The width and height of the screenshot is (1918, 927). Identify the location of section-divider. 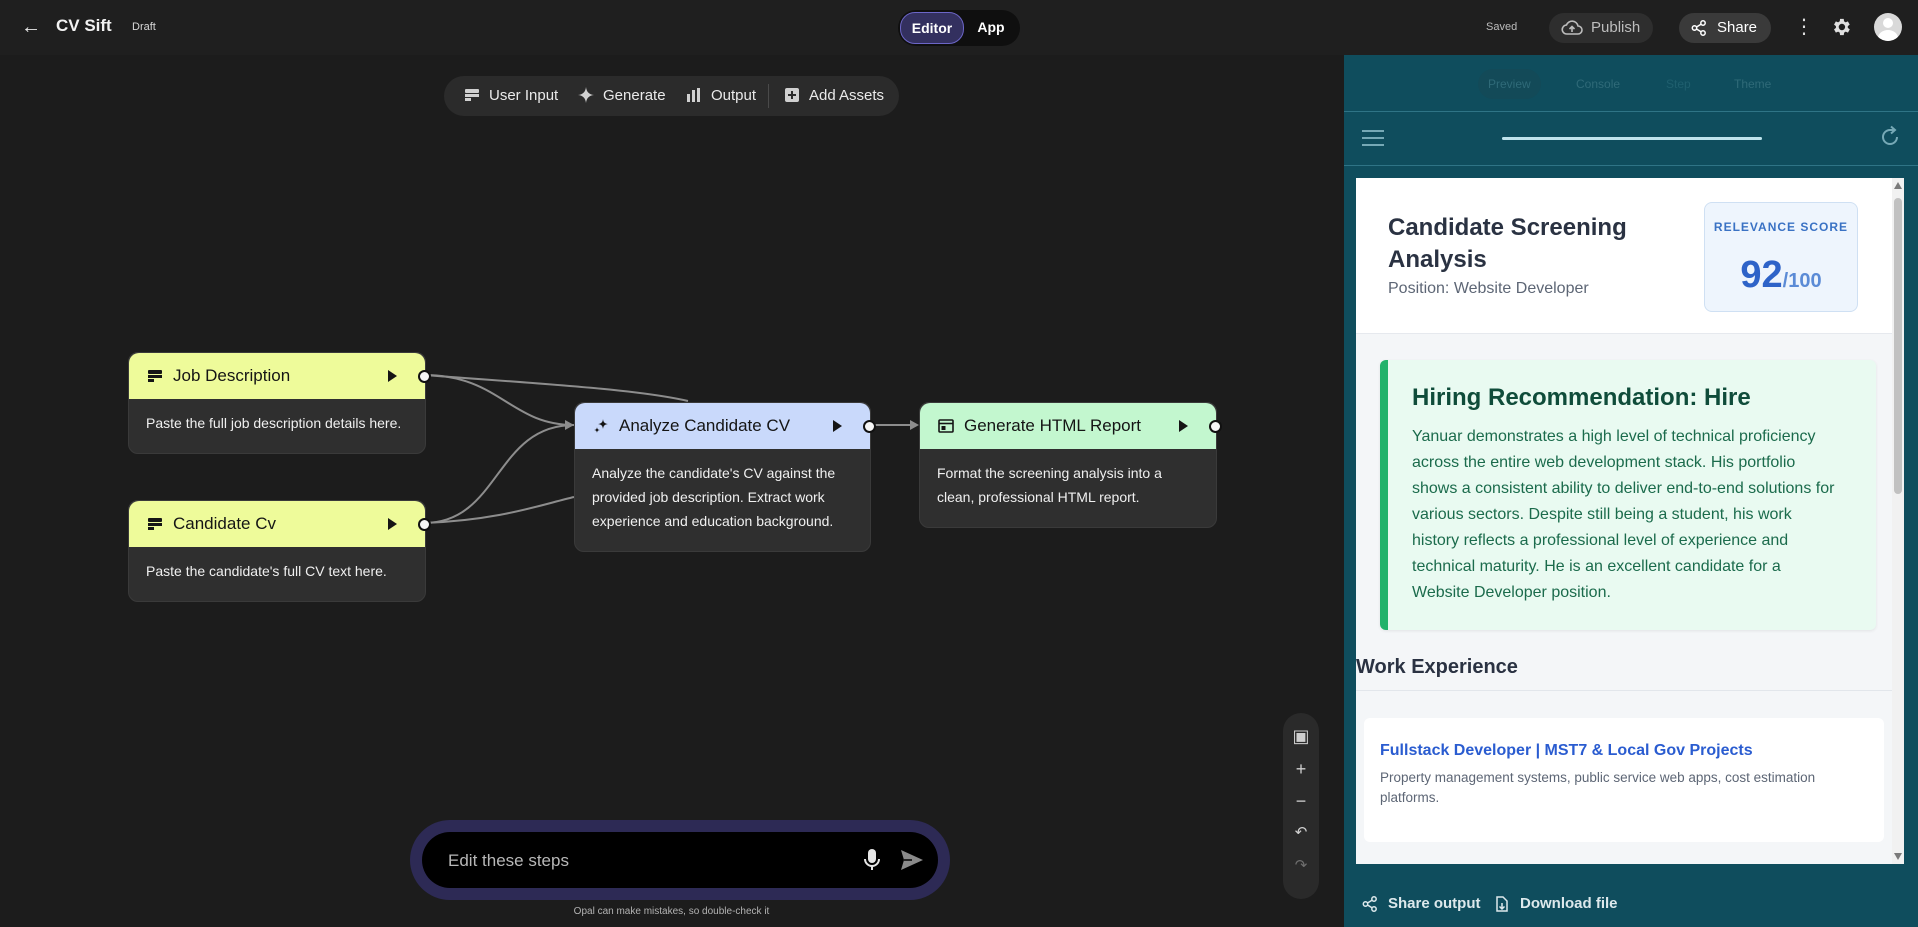
(1624, 690).